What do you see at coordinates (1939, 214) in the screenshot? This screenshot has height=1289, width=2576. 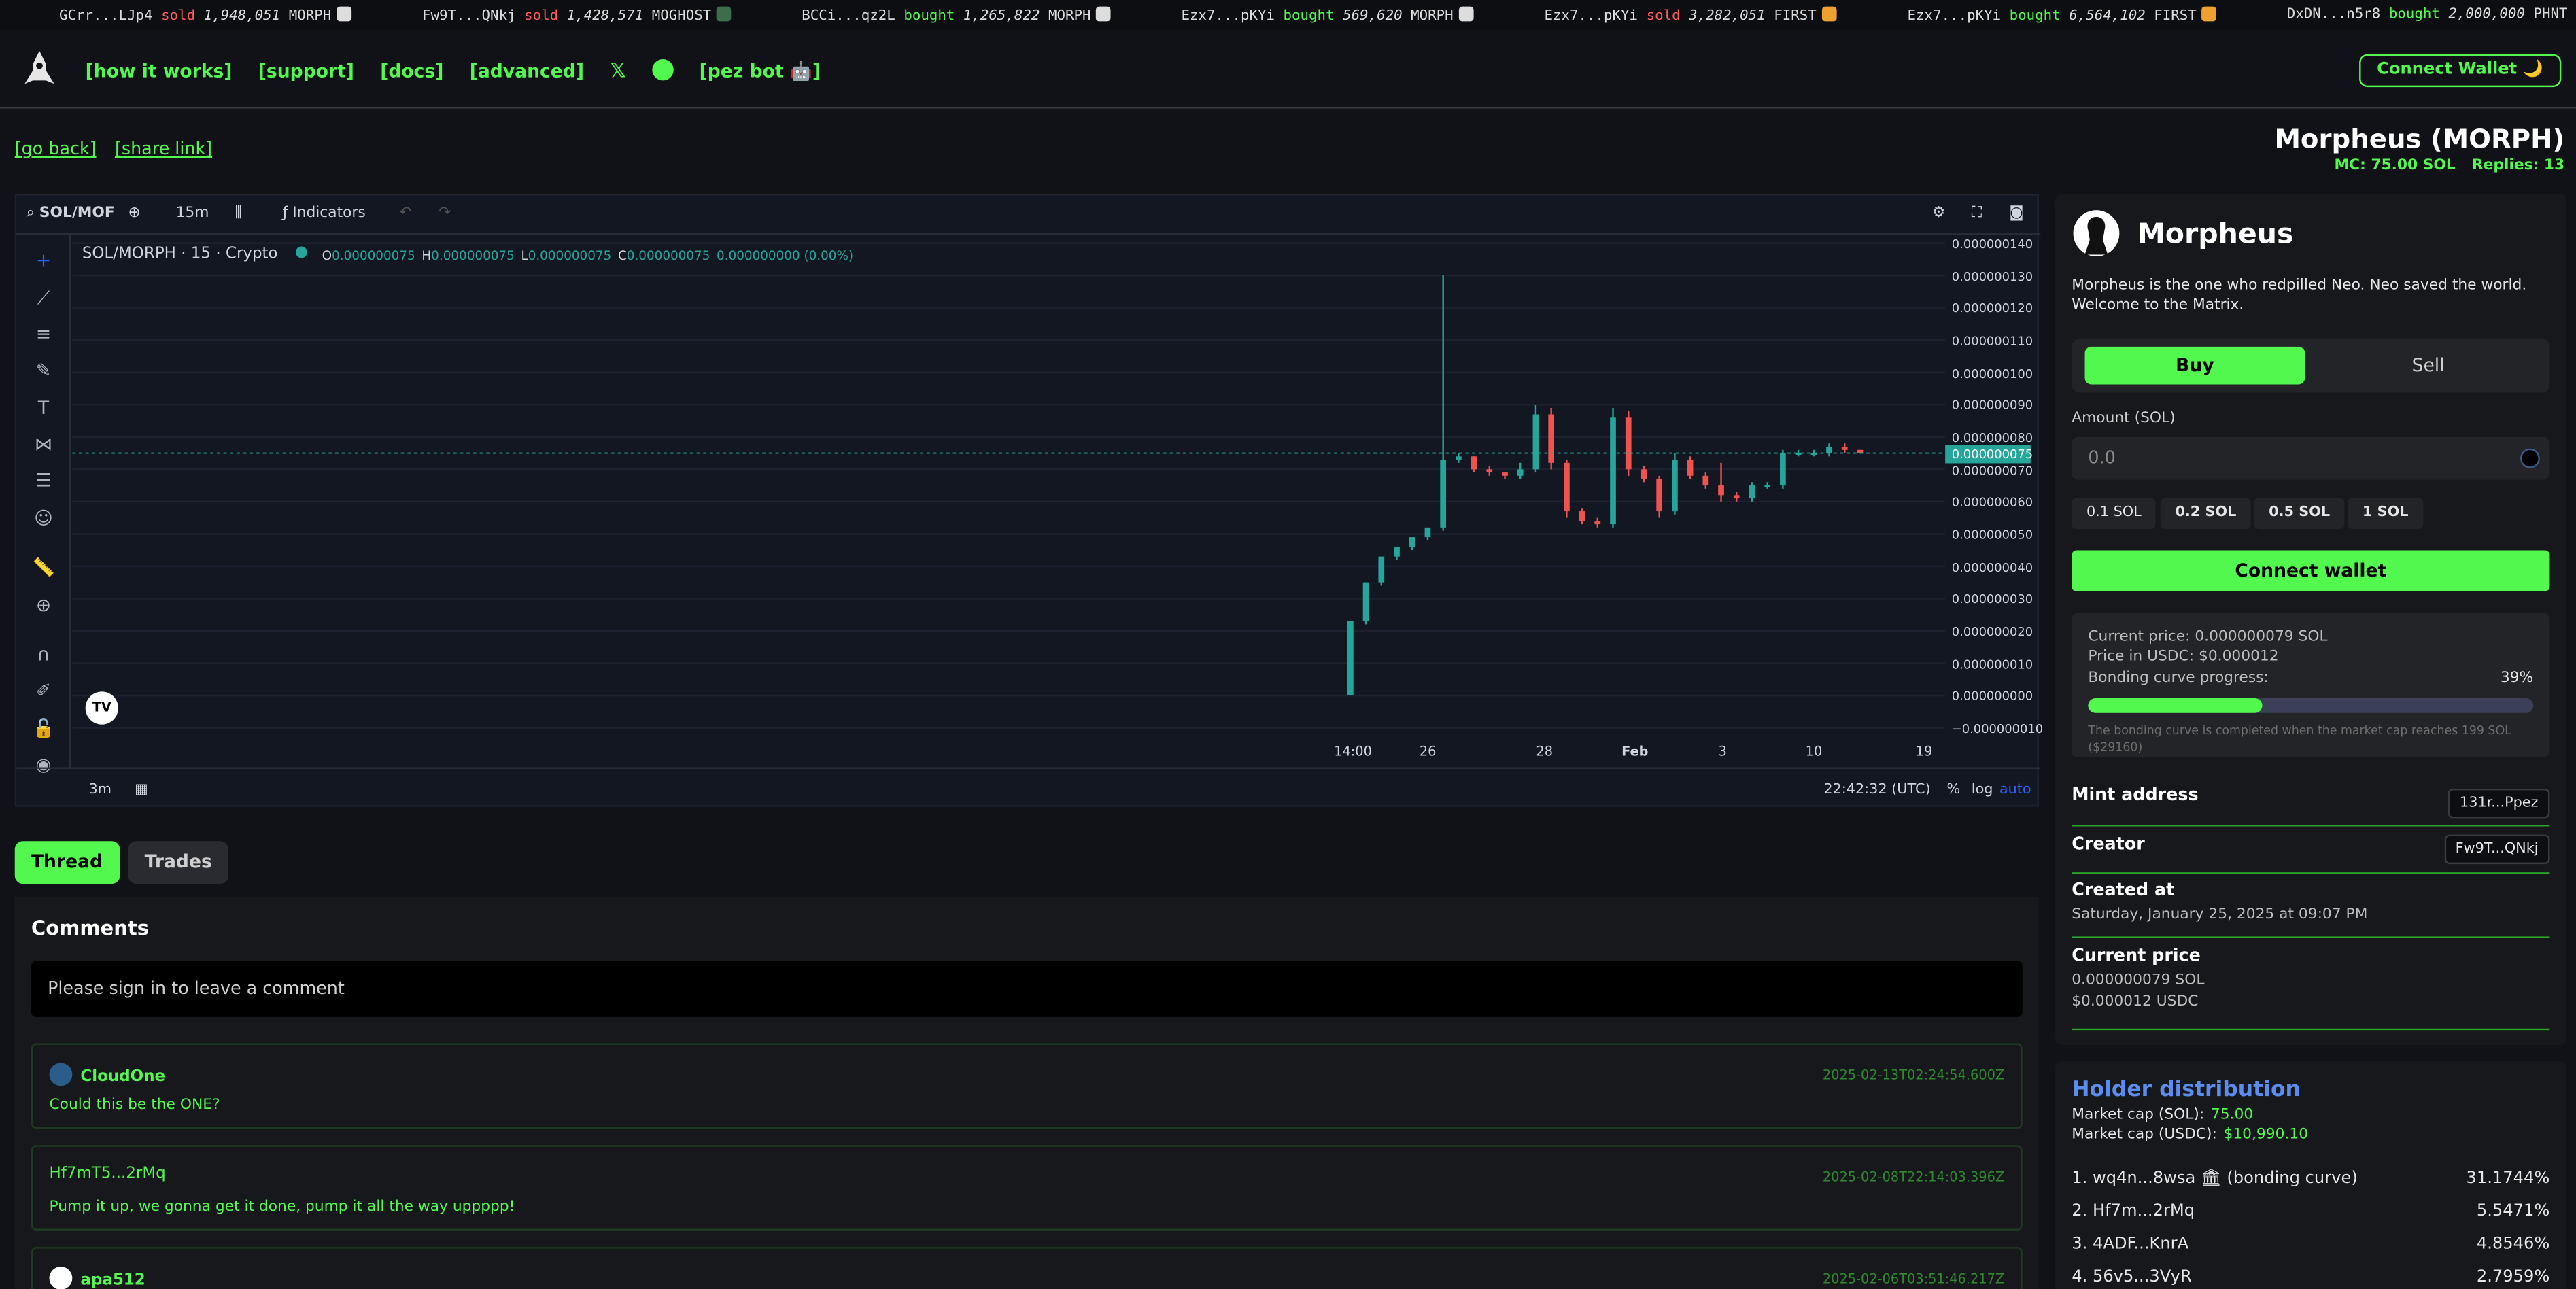 I see `settings-icon: ⚙` at bounding box center [1939, 214].